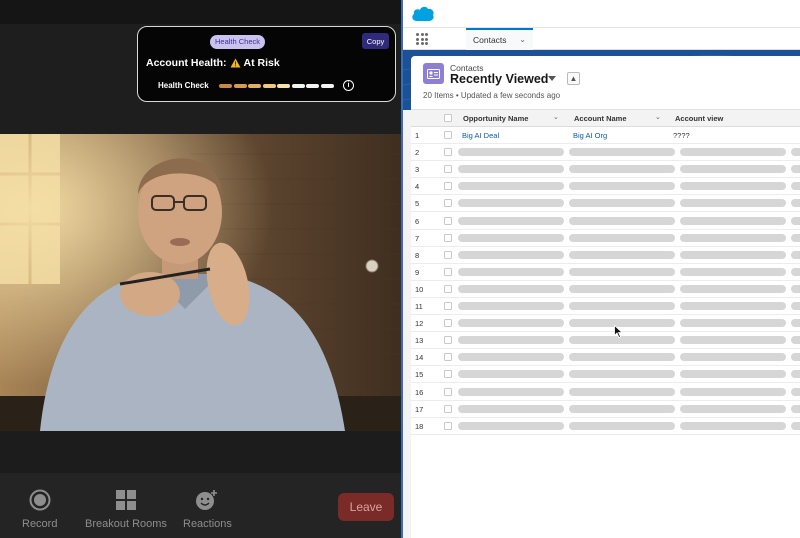 The width and height of the screenshot is (800, 538). What do you see at coordinates (433, 73) in the screenshot?
I see `contacts-icon` at bounding box center [433, 73].